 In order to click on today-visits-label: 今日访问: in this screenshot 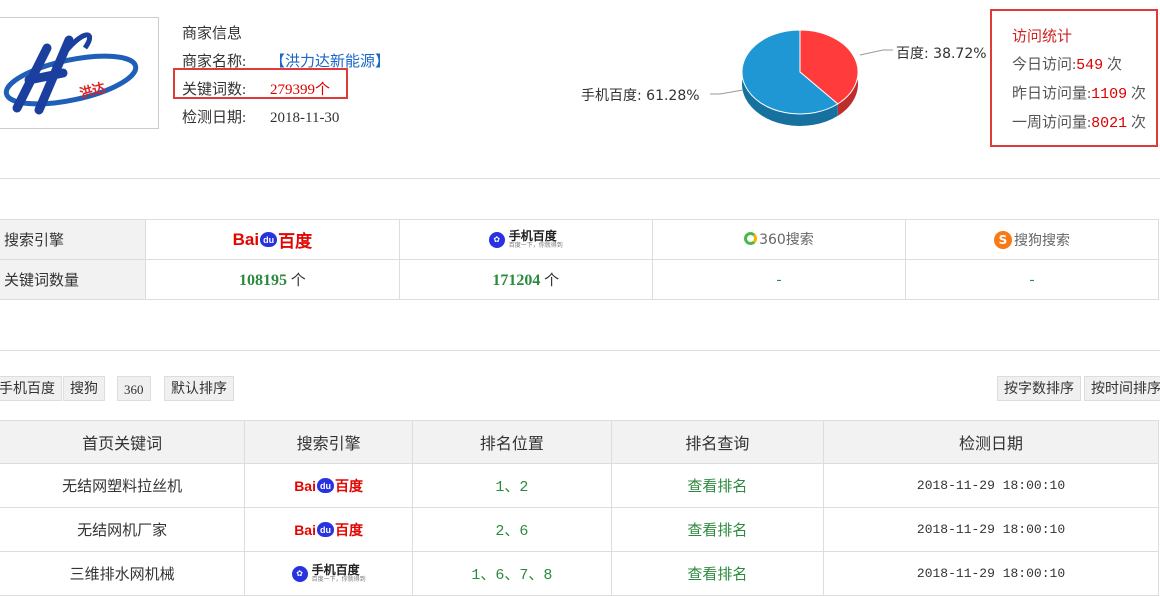, I will do `click(1044, 65)`.